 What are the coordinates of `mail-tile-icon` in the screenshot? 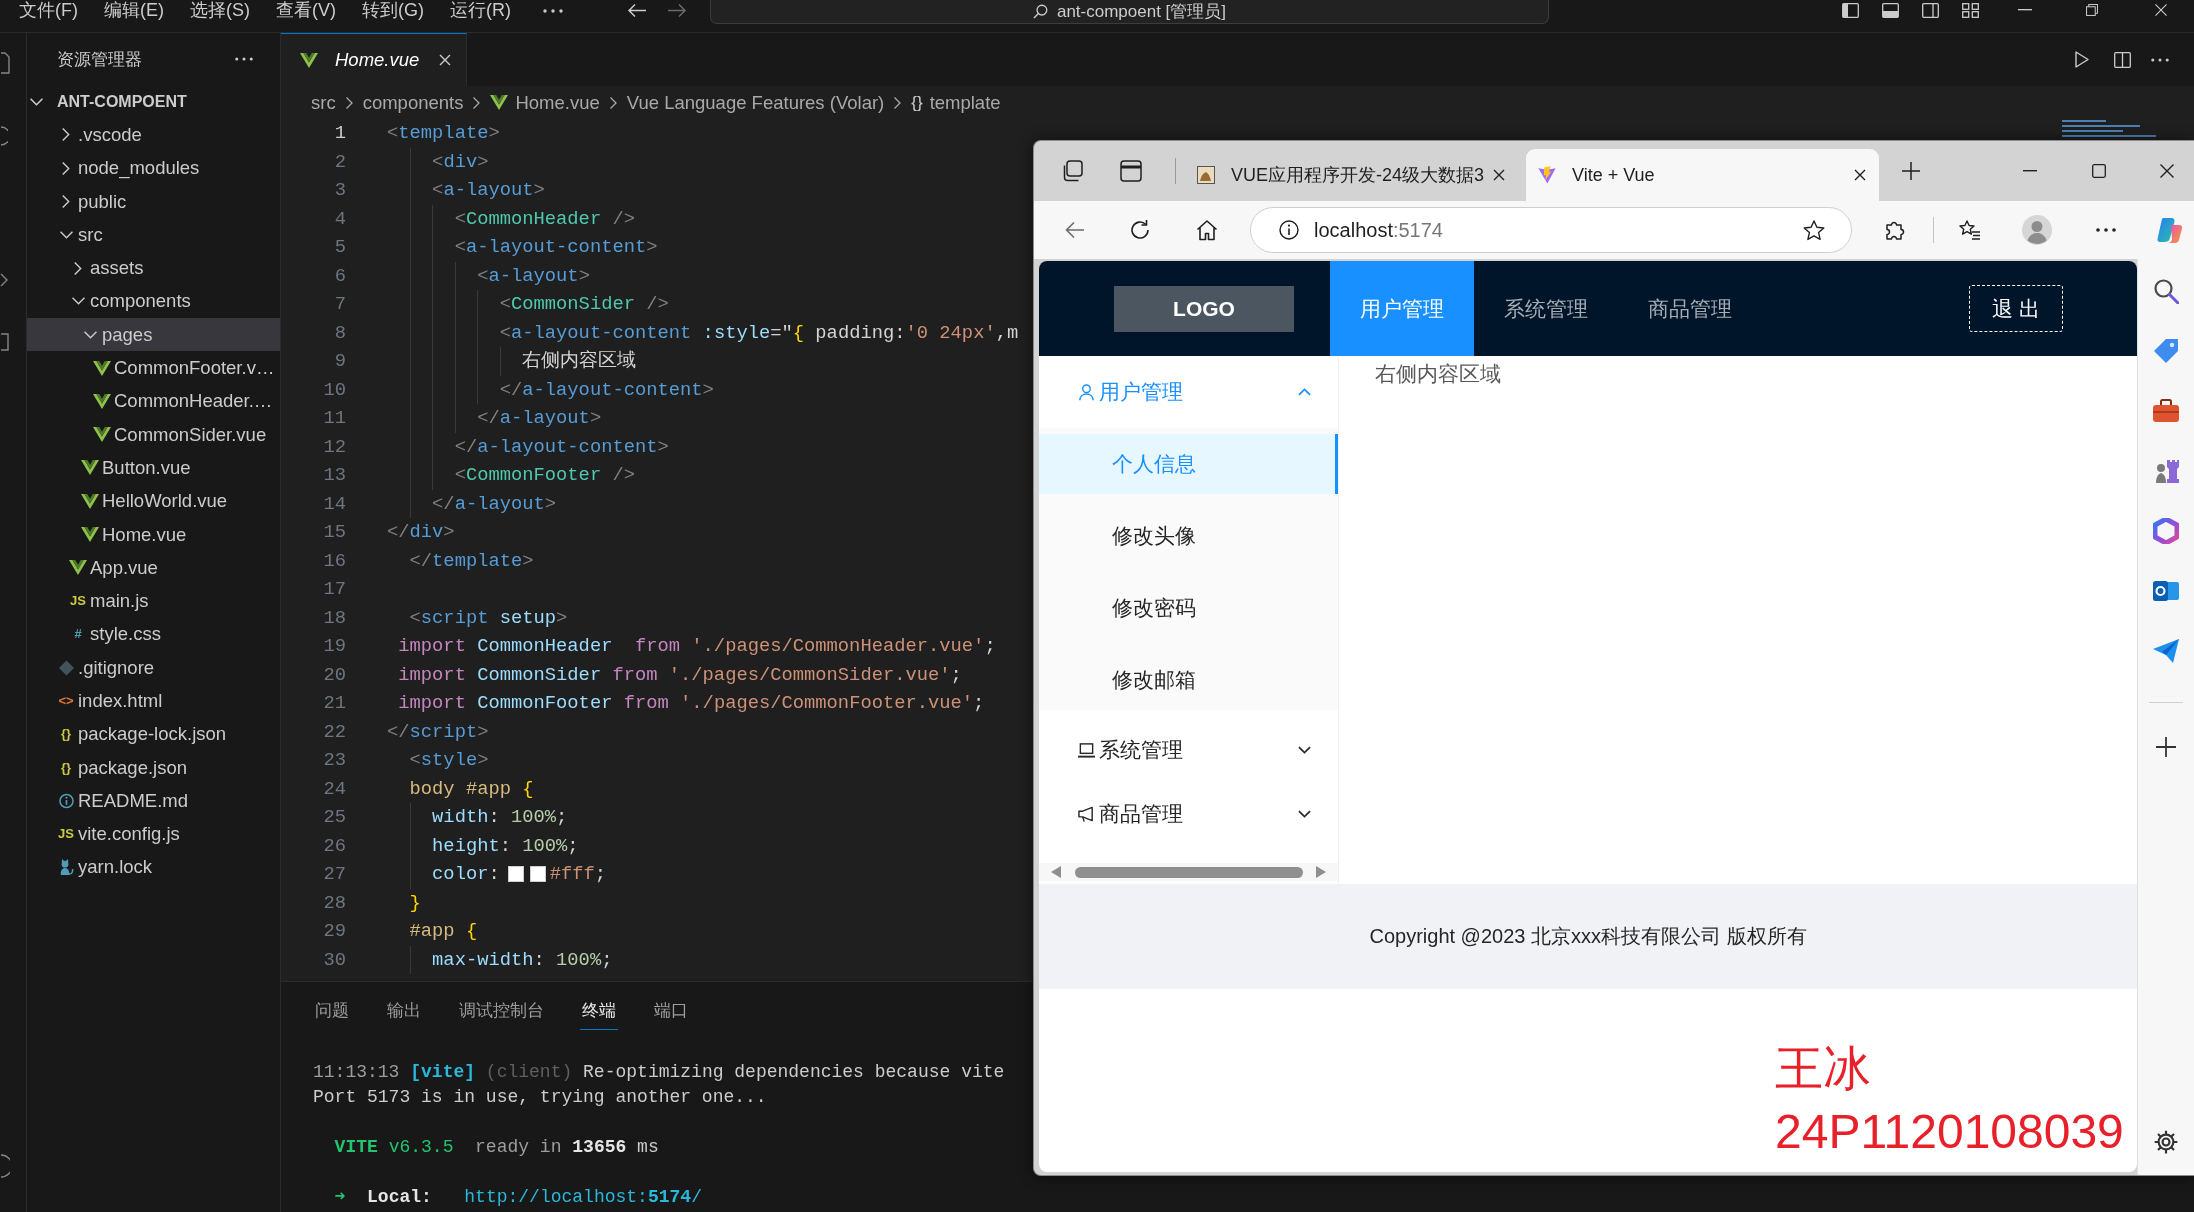 It's located at (2166, 591).